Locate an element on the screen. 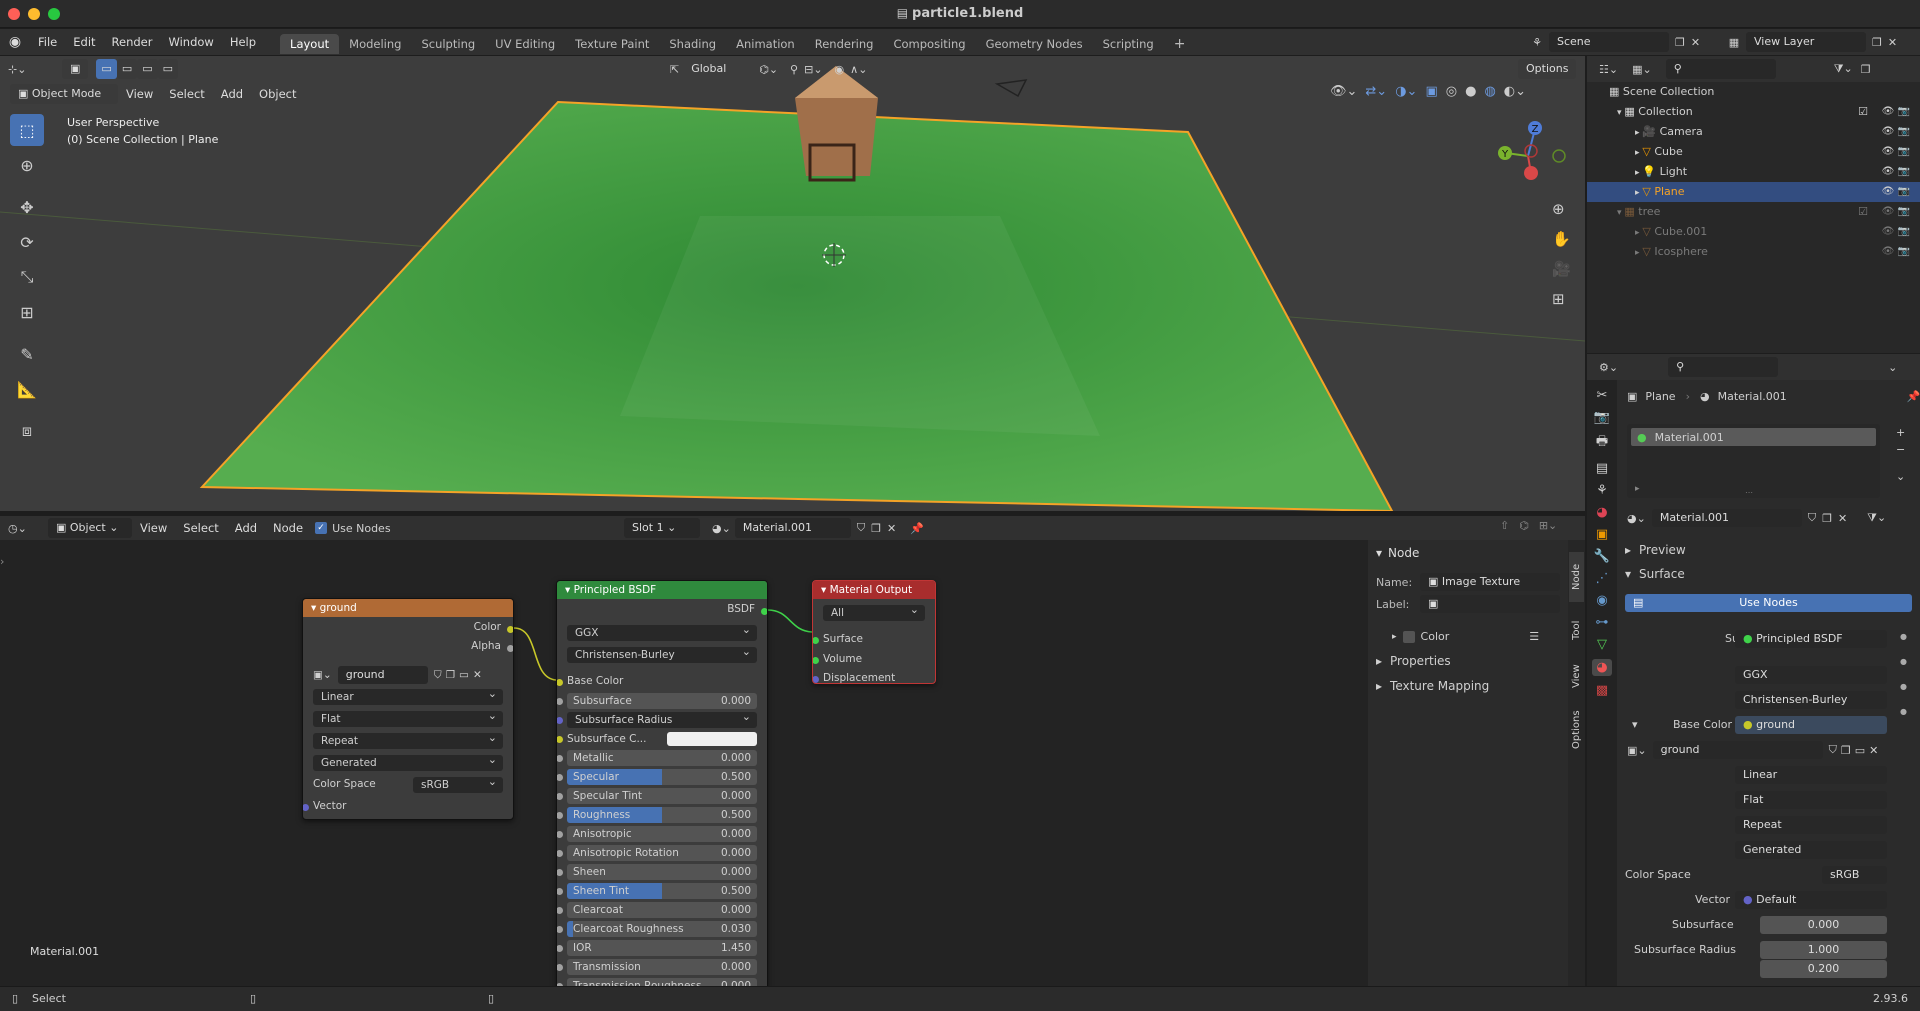  list-resize-handle-icon: ⋯ is located at coordinates (1749, 492).